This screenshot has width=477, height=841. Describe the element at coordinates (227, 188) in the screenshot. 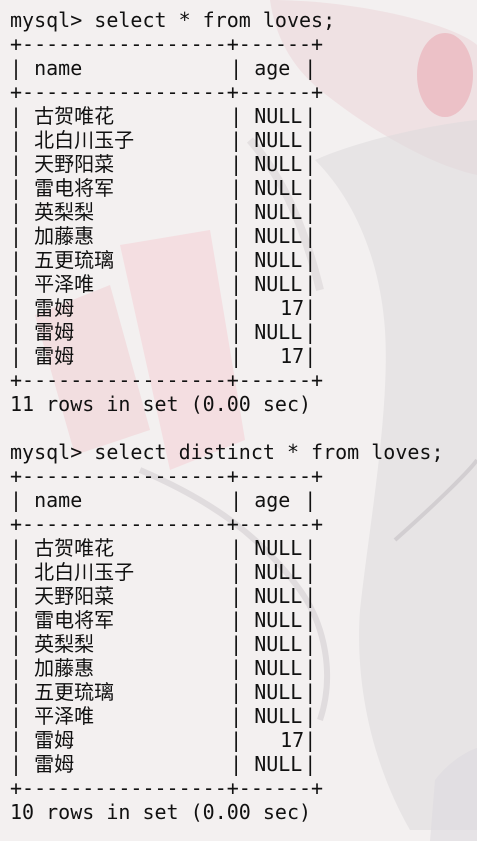

I see `table-row: | 雷电将军 | NULL|` at that location.